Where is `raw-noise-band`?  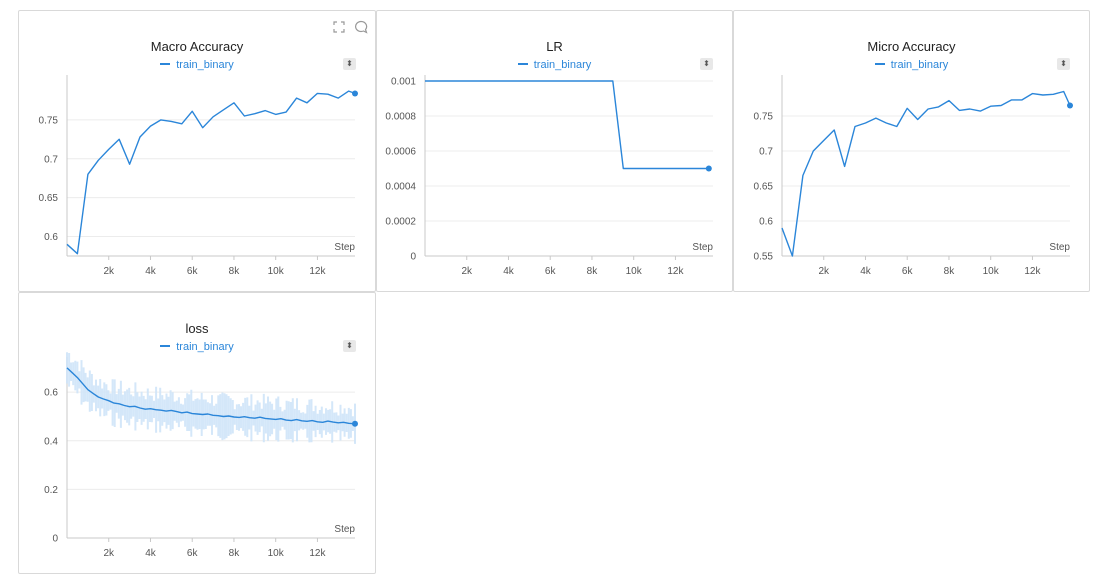
raw-noise-band is located at coordinates (211, 398).